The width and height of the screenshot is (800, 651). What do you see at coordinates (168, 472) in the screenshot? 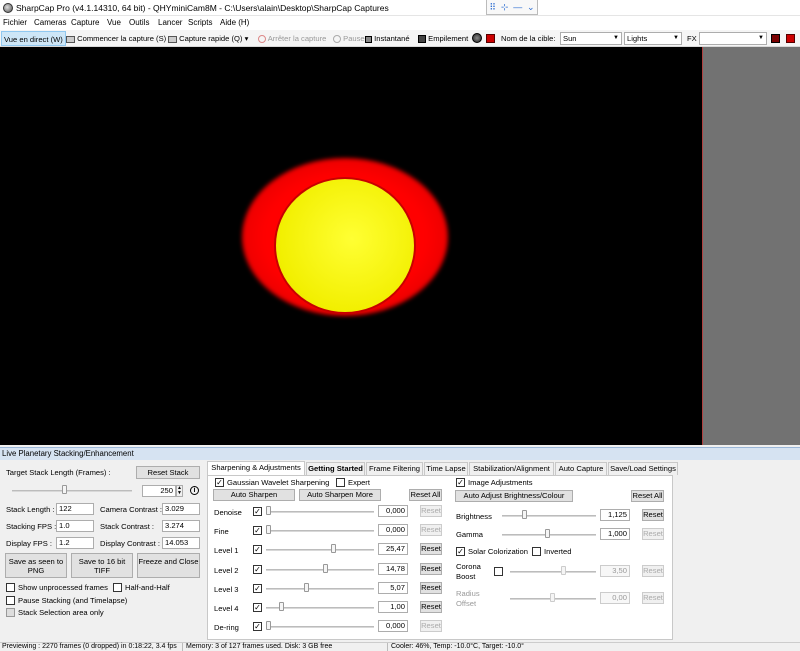
I see `reset-stack-button: Reset Stack` at bounding box center [168, 472].